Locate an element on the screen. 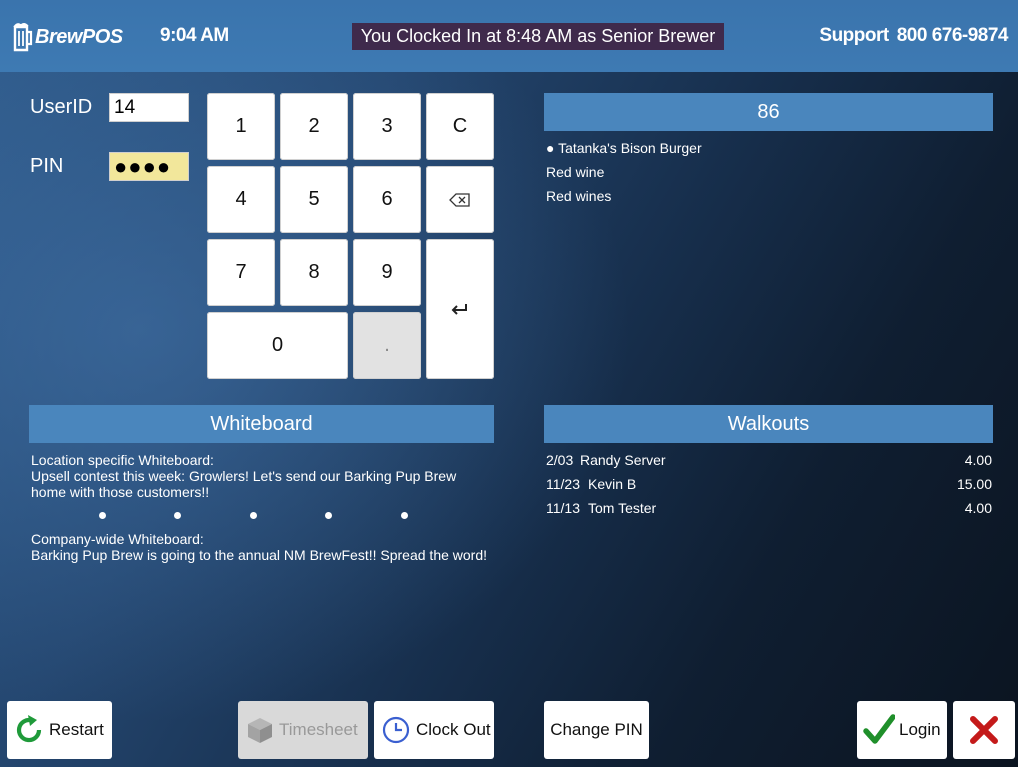 The height and width of the screenshot is (767, 1018). timesheet-label: Timesheet is located at coordinates (318, 729).